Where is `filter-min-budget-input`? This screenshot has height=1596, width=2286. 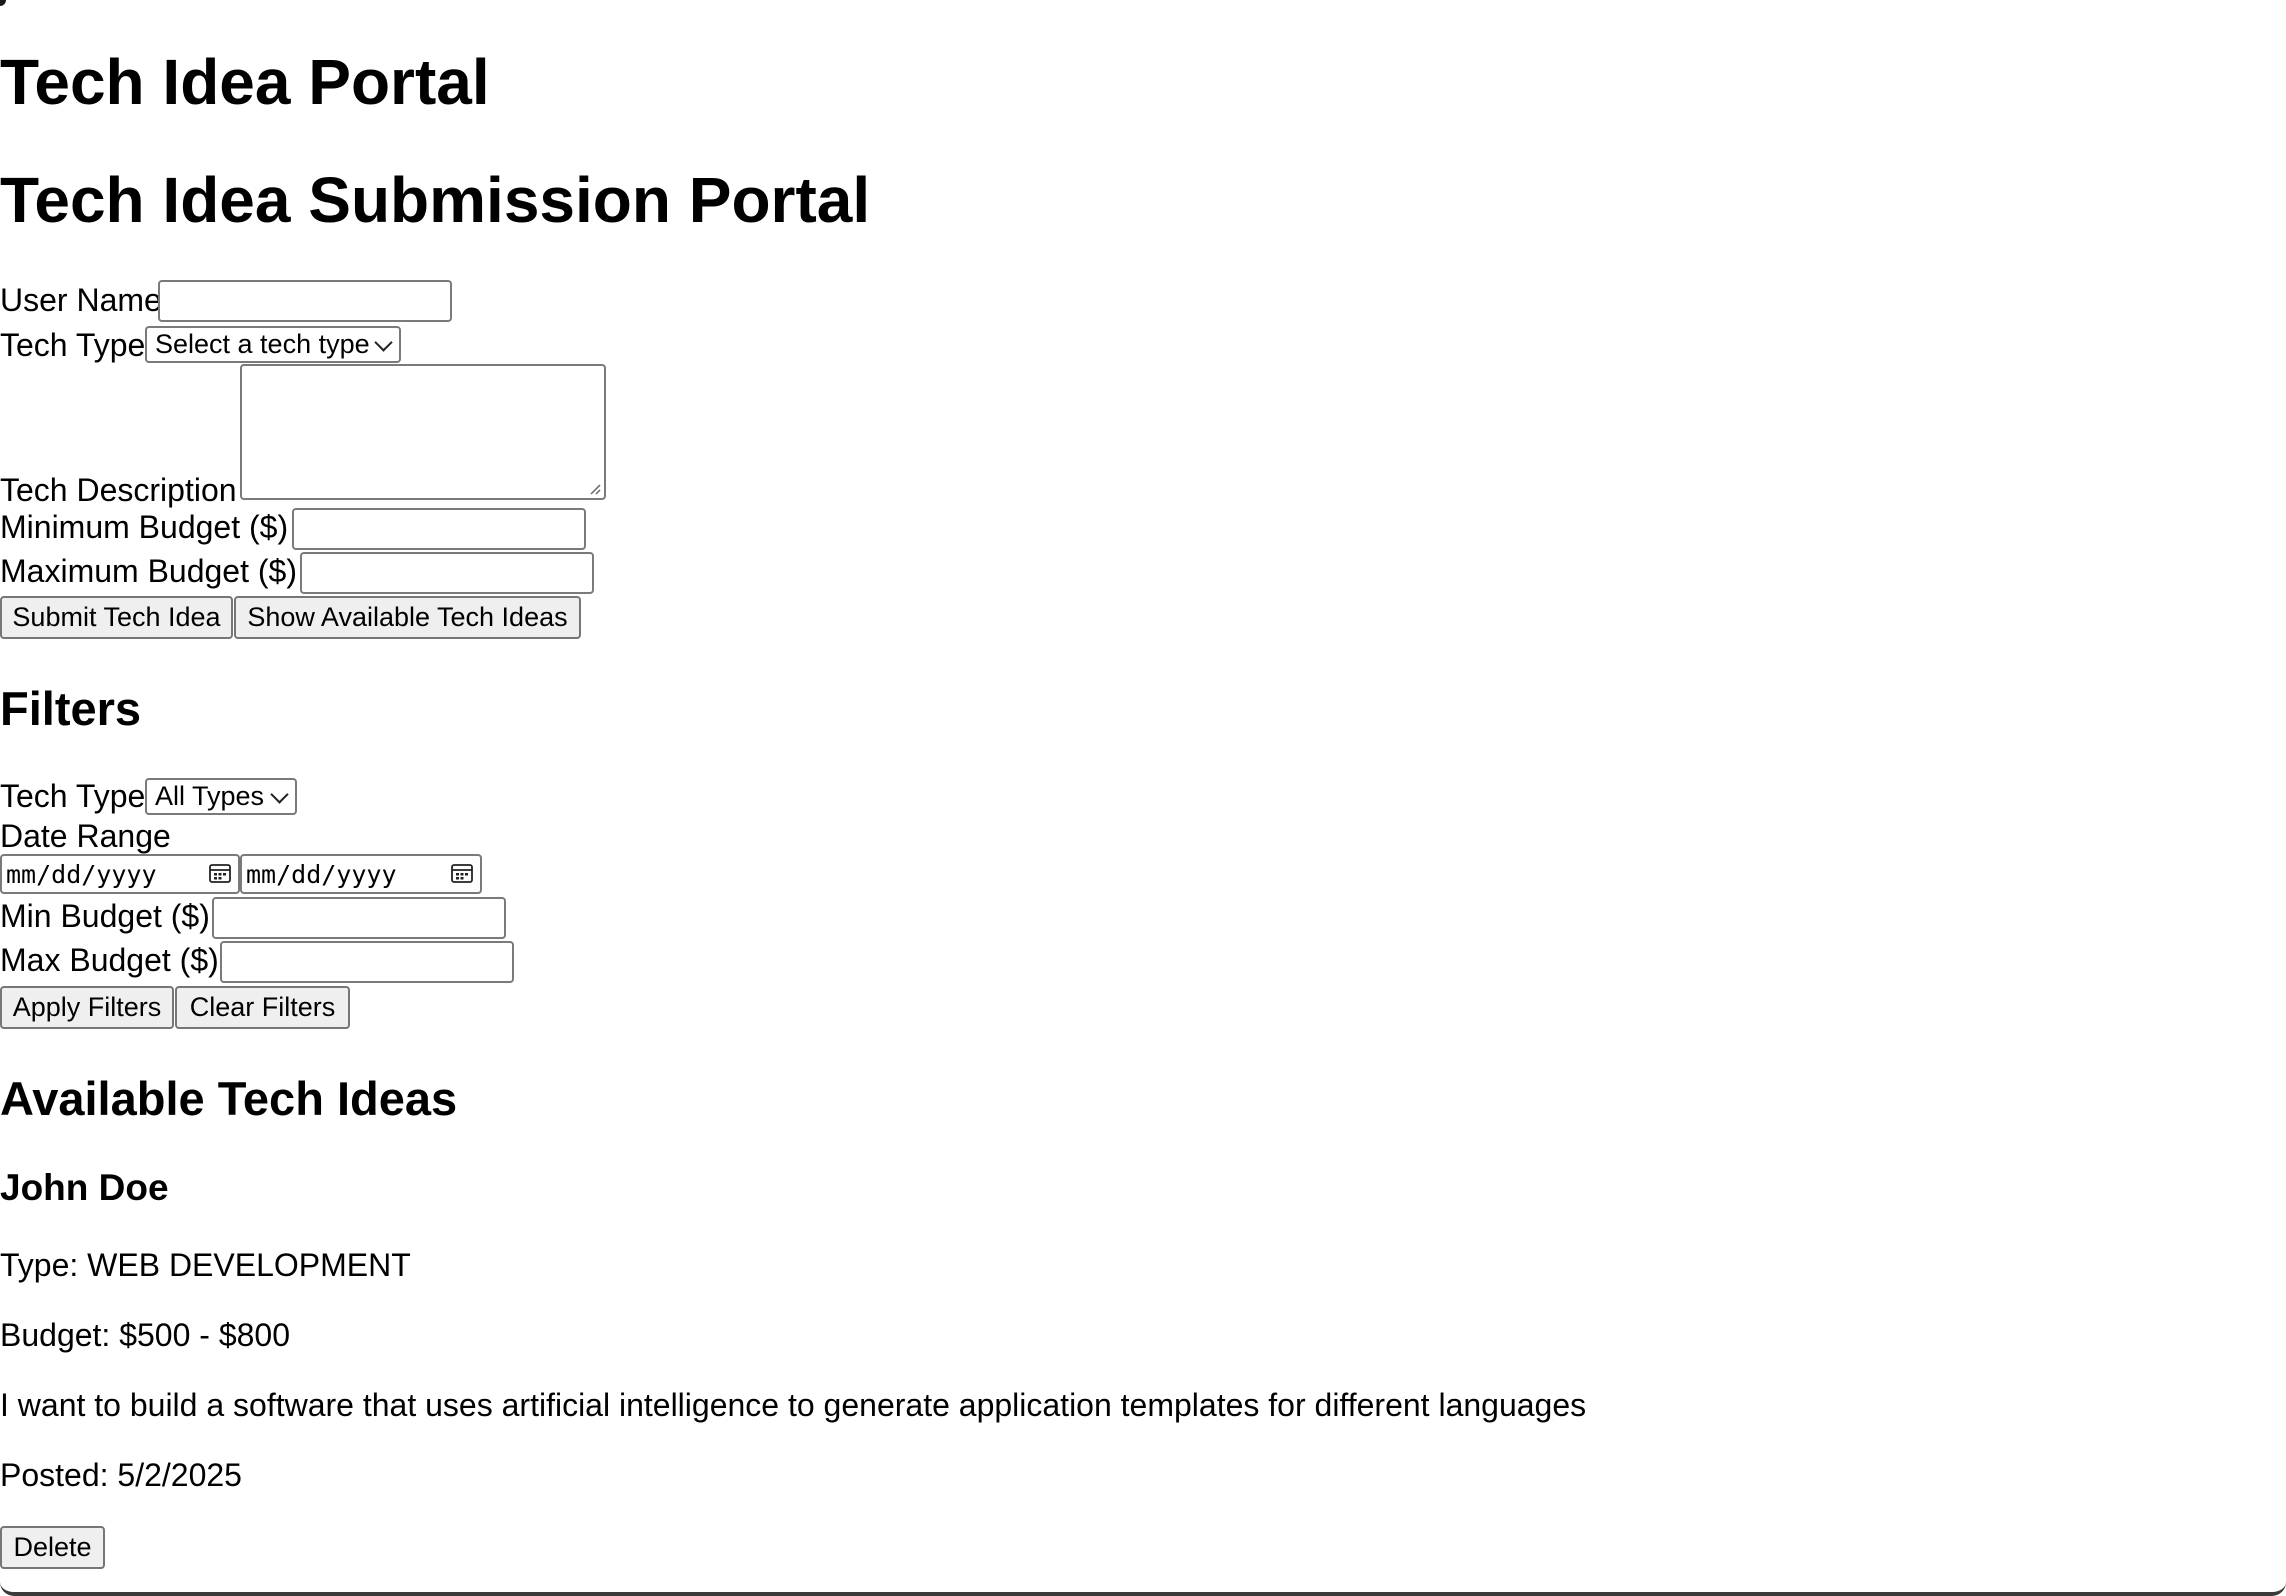 filter-min-budget-input is located at coordinates (359, 918).